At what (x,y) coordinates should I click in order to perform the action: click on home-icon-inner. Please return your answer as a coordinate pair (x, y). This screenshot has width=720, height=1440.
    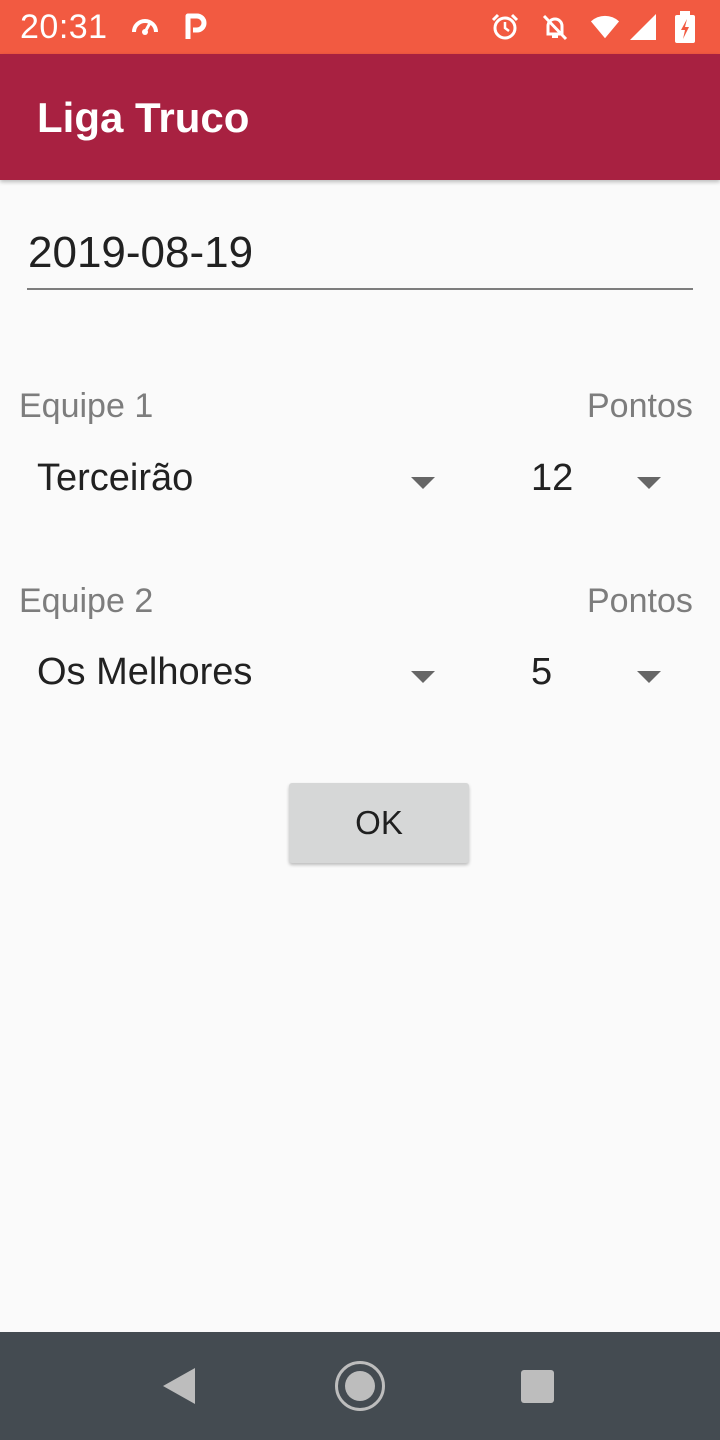
    Looking at the image, I should click on (360, 1386).